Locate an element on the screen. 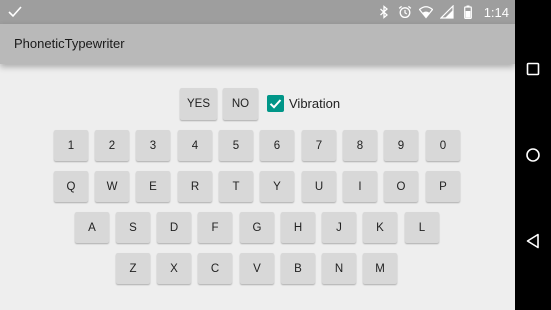 The height and width of the screenshot is (310, 551). key-f: F is located at coordinates (215, 227).